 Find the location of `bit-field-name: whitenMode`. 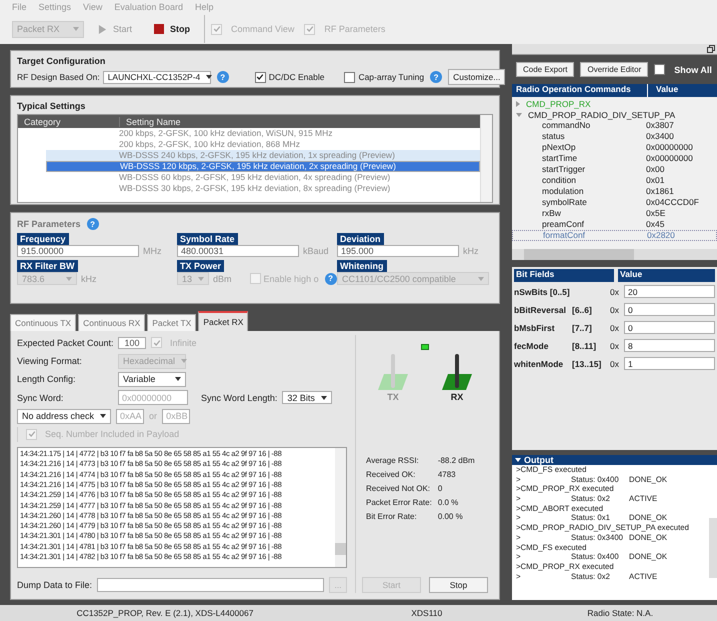

bit-field-name: whitenMode is located at coordinates (539, 363).